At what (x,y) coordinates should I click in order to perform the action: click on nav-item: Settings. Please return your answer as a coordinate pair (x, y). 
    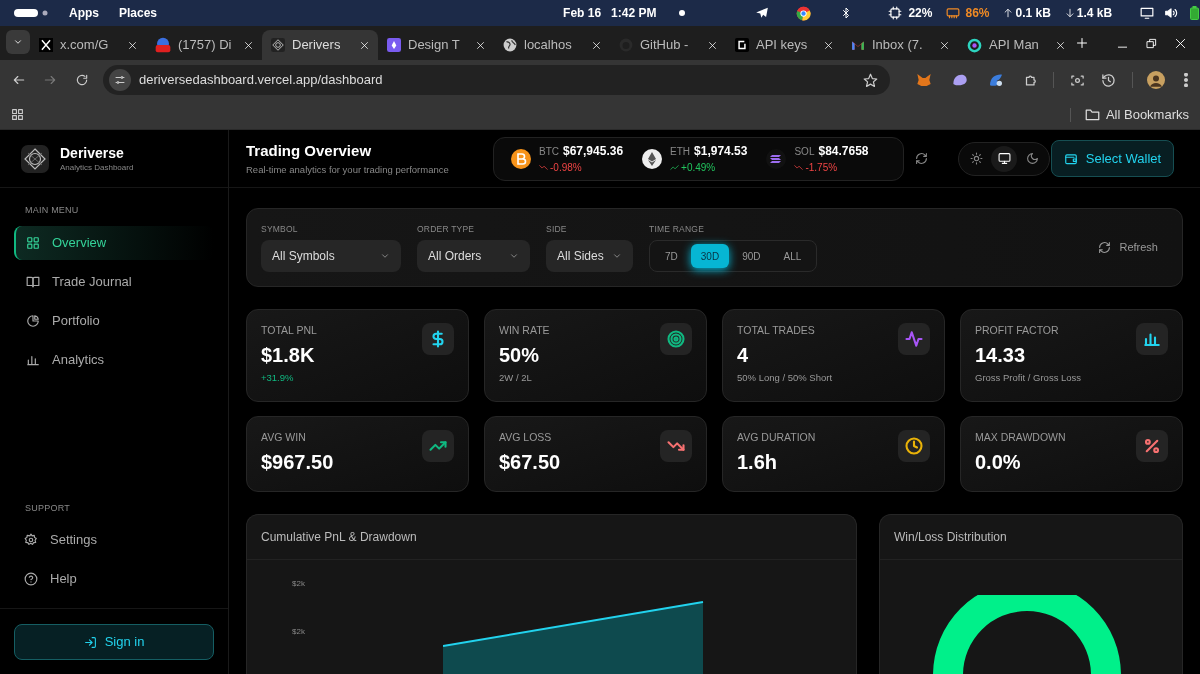
    Looking at the image, I should click on (114, 540).